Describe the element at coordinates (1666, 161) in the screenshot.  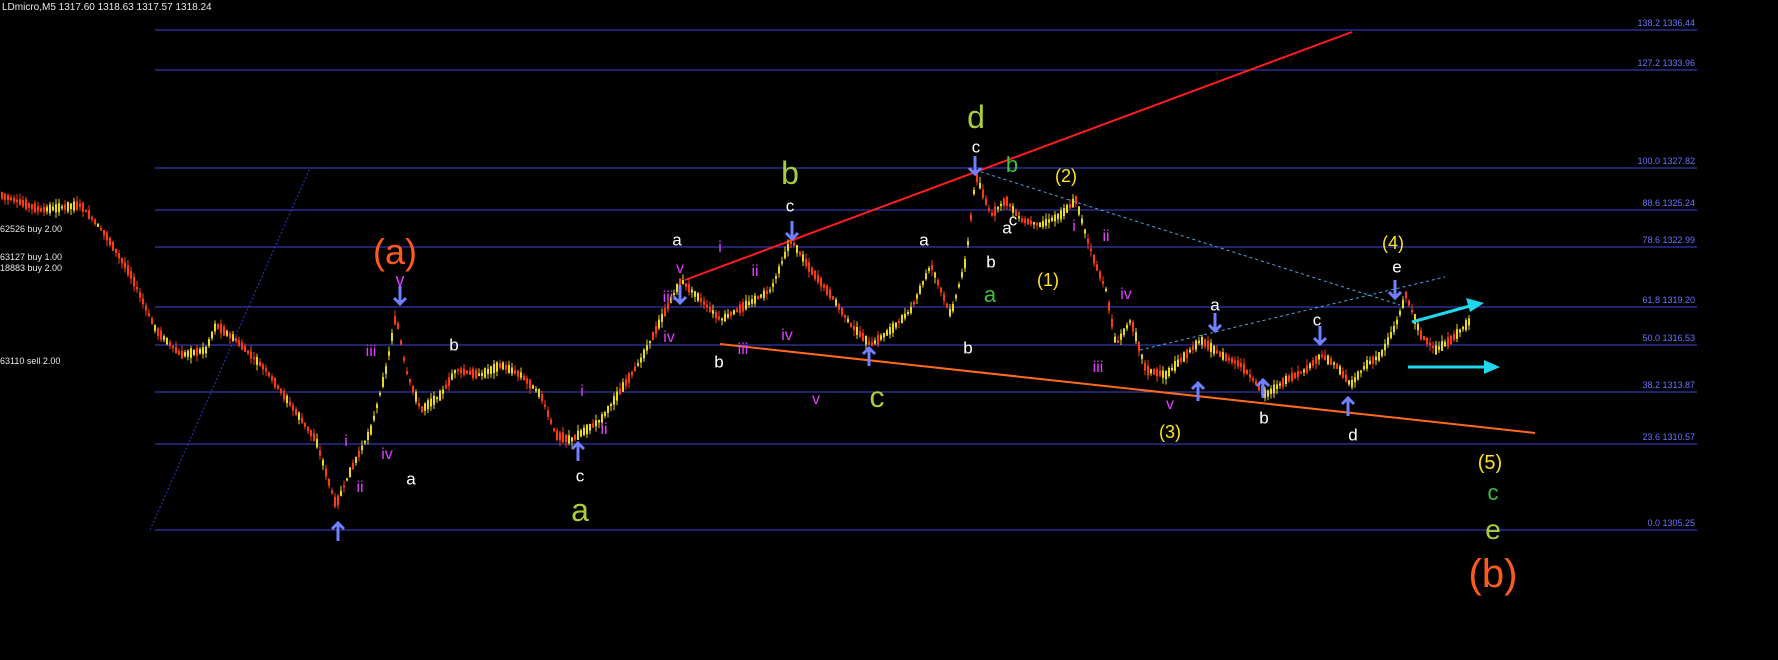
I see `fib-label-100.0: 100.0 1327.82` at that location.